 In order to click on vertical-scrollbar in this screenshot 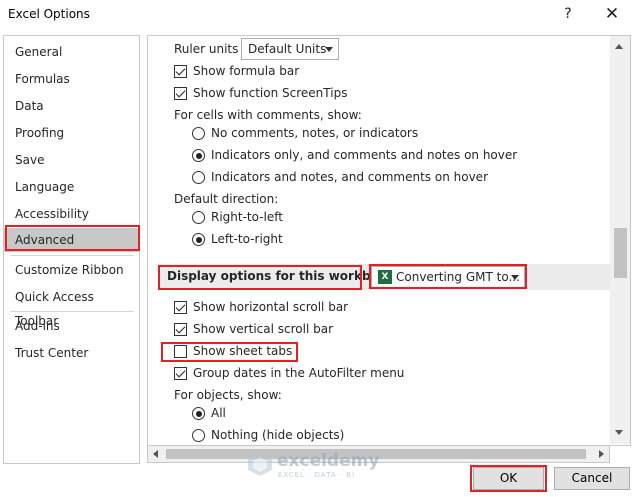, I will do `click(620, 240)`.